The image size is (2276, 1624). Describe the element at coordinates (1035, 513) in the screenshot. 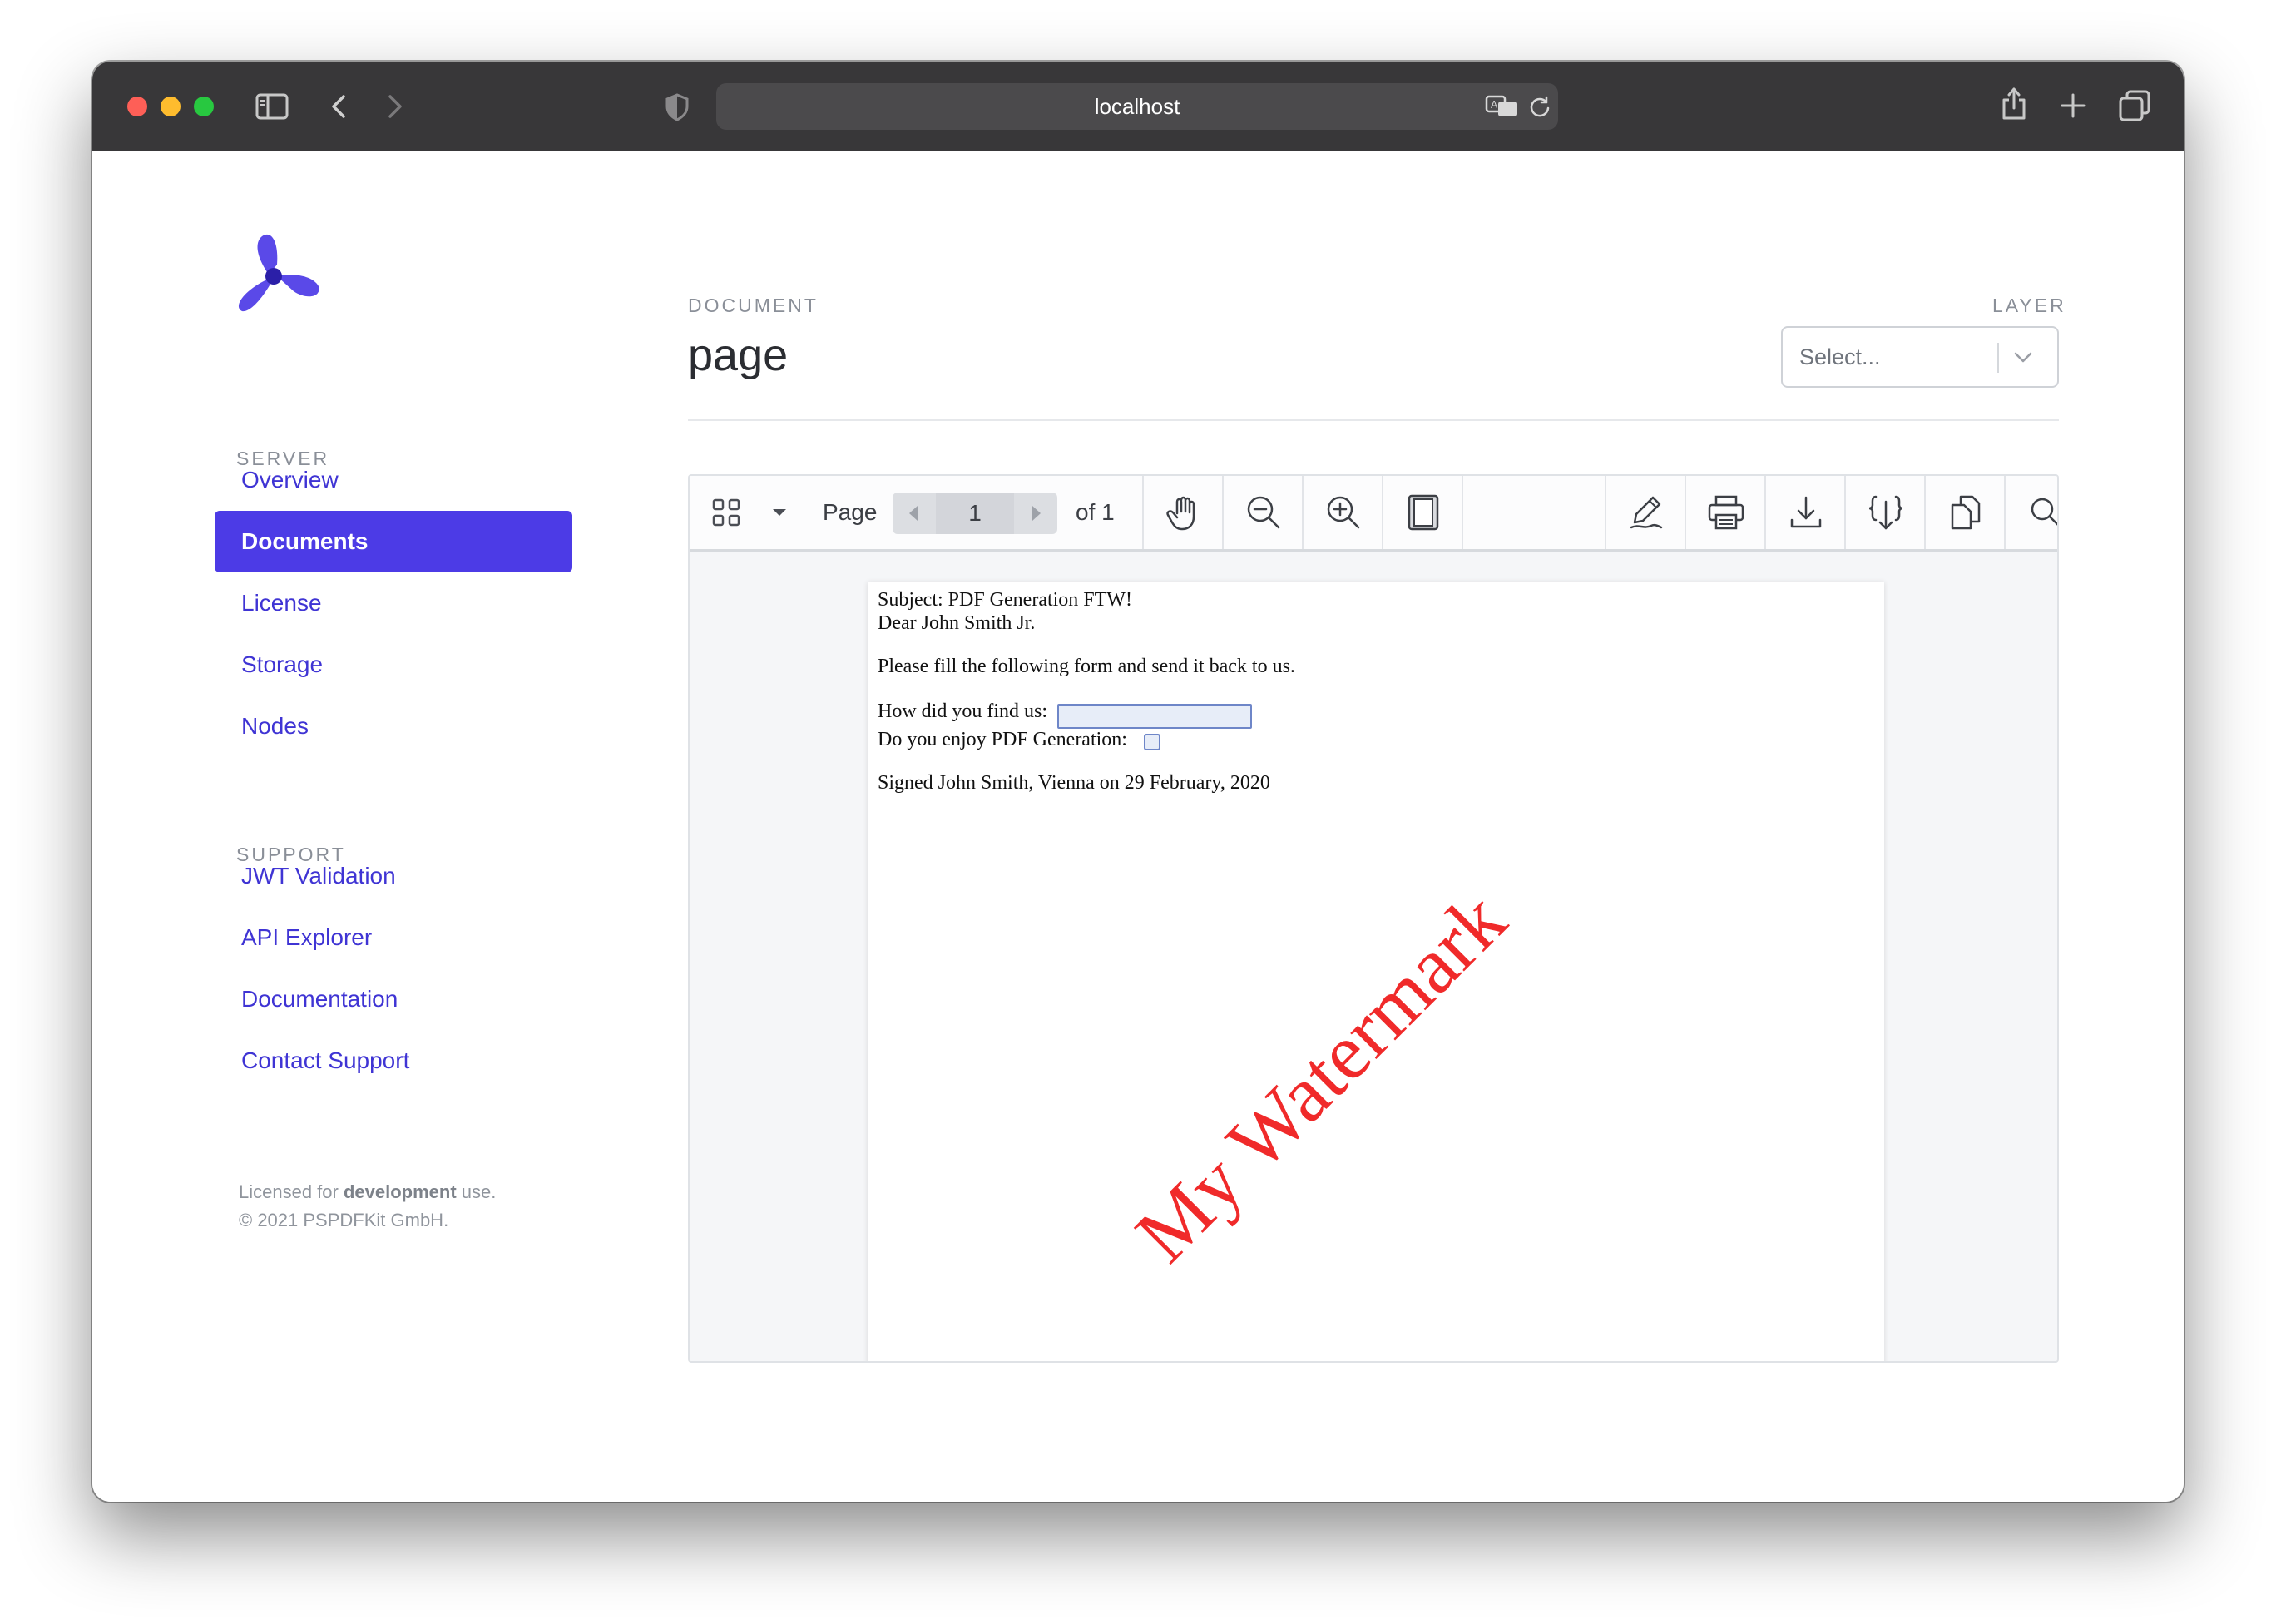

I see `next-page-icon` at that location.